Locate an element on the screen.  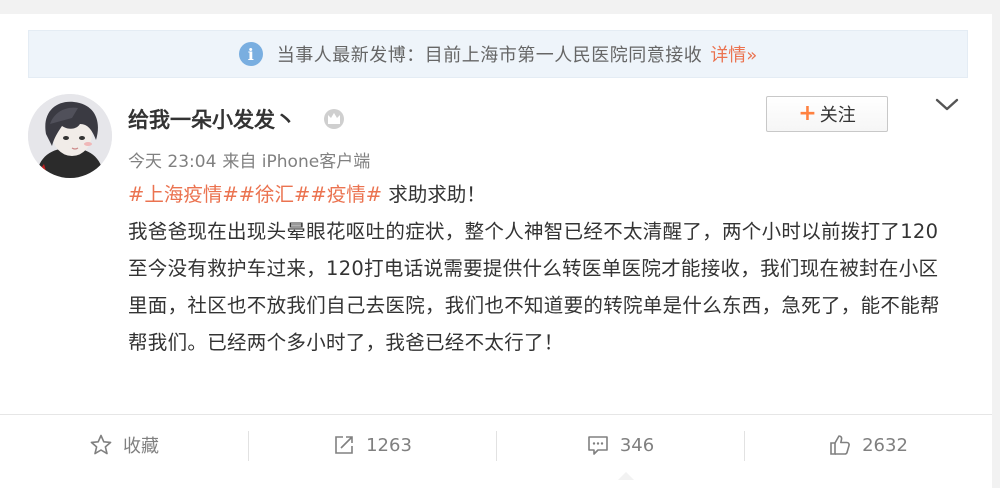
comment-button: 346 is located at coordinates (620, 445).